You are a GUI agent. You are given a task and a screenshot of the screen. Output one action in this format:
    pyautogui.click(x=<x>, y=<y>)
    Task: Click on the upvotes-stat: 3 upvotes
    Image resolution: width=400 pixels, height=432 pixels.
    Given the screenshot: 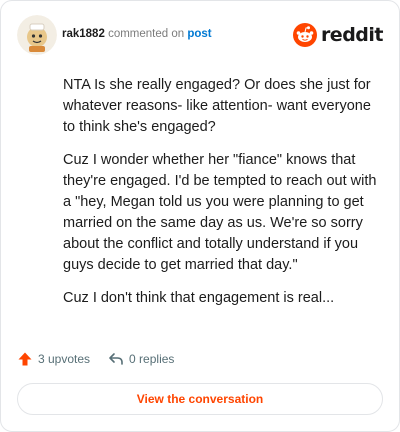 What is the action you would take?
    pyautogui.click(x=53, y=359)
    